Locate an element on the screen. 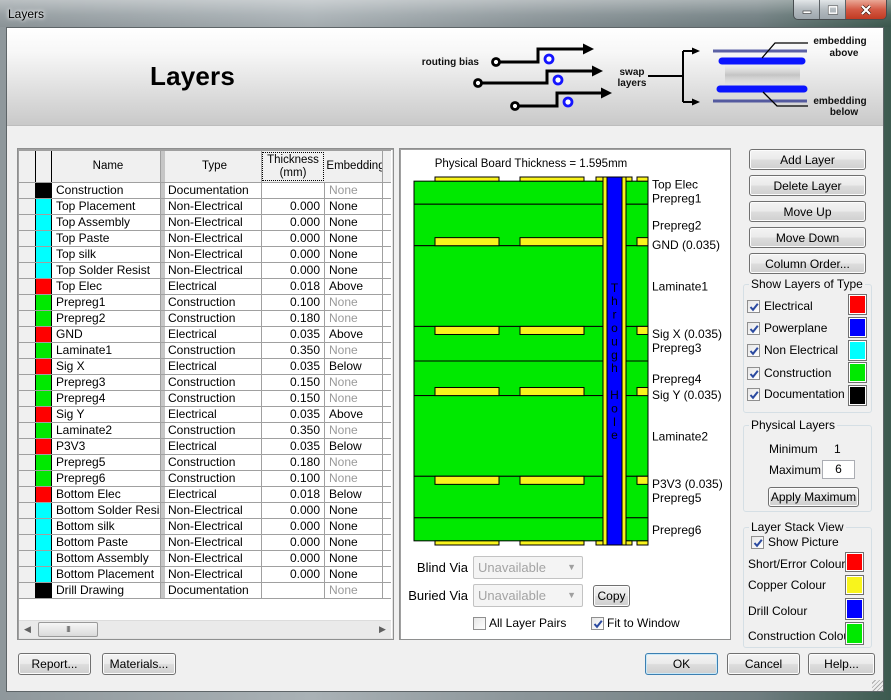  layer-name-cell: Bottom Elec is located at coordinates (106, 494).